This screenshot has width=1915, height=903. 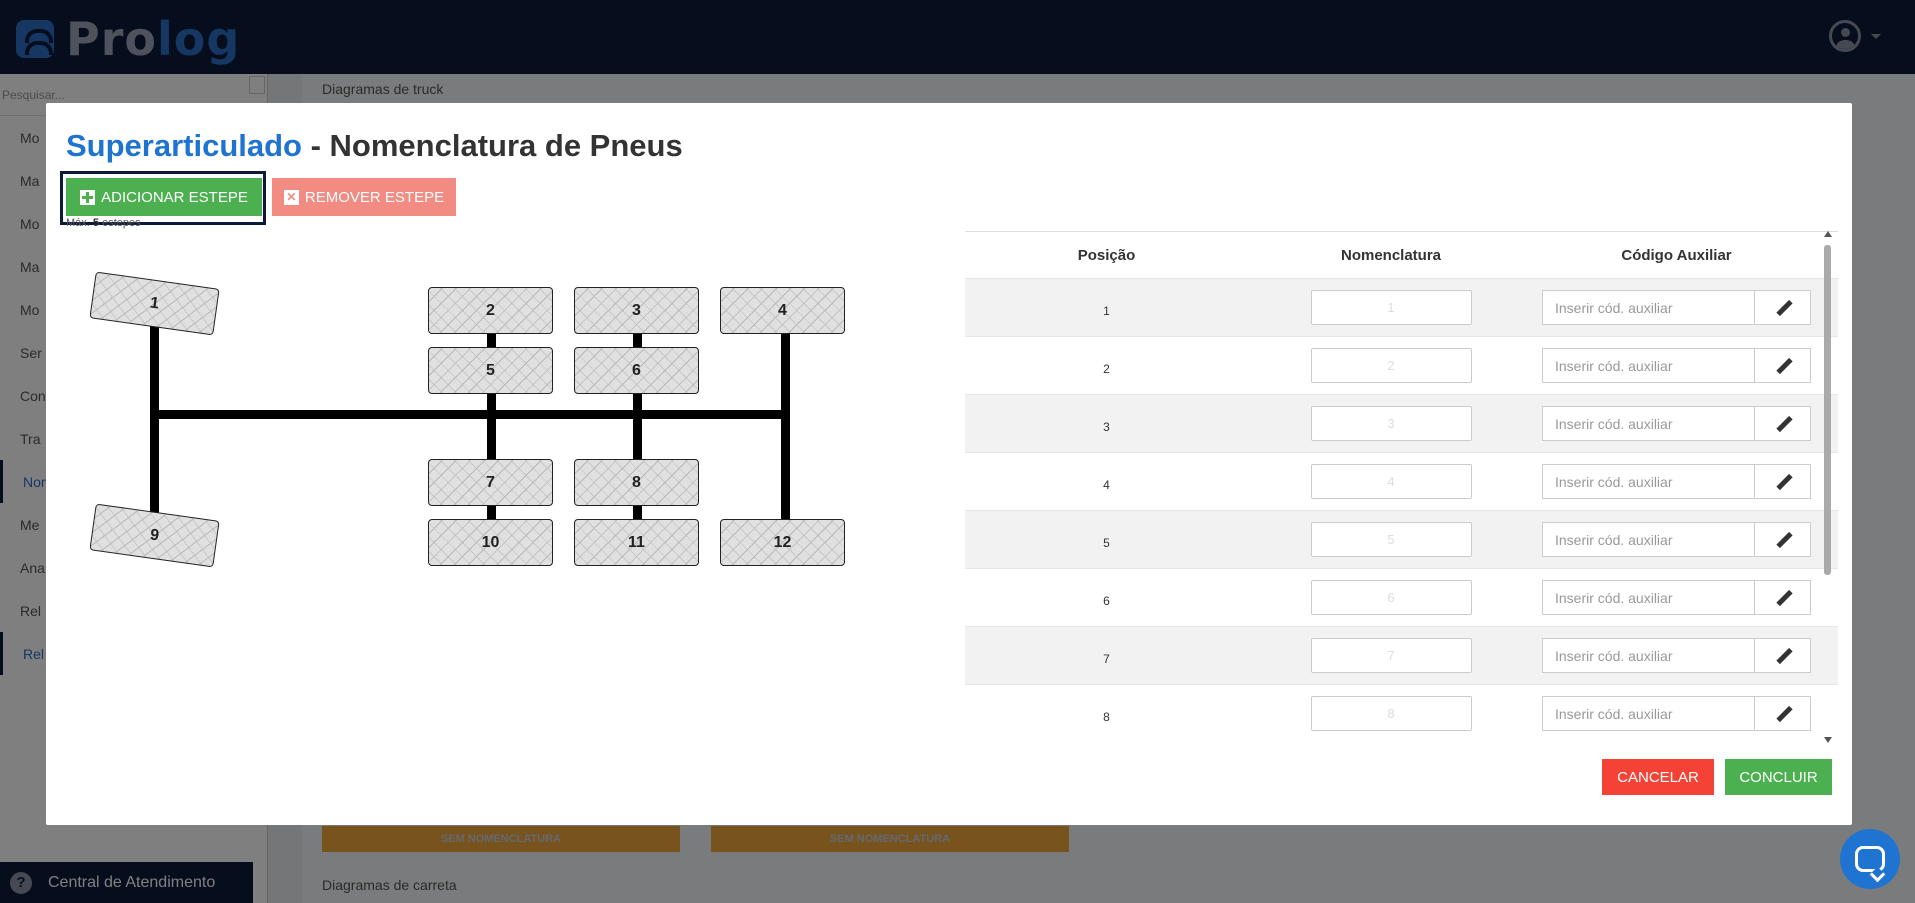 What do you see at coordinates (88, 197) in the screenshot?
I see `plus-icon` at bounding box center [88, 197].